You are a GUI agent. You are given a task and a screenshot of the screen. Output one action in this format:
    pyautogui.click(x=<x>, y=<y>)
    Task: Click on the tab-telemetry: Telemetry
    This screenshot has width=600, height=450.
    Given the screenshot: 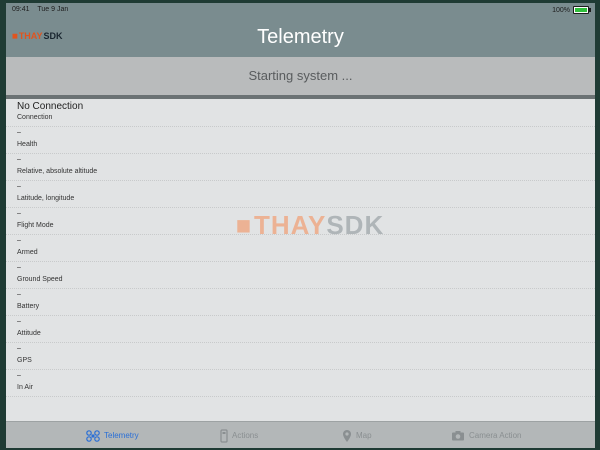 What is the action you would take?
    pyautogui.click(x=112, y=435)
    